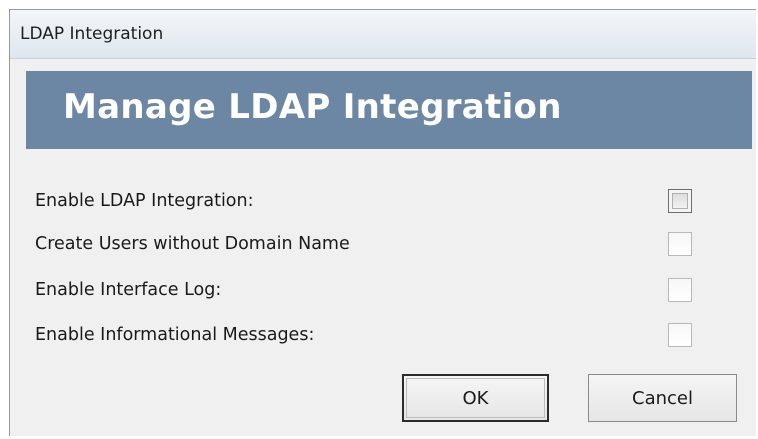 This screenshot has width=758, height=439. Describe the element at coordinates (383, 291) in the screenshot. I see `option-row-enable-interface-log: Enable Interface Log:` at that location.